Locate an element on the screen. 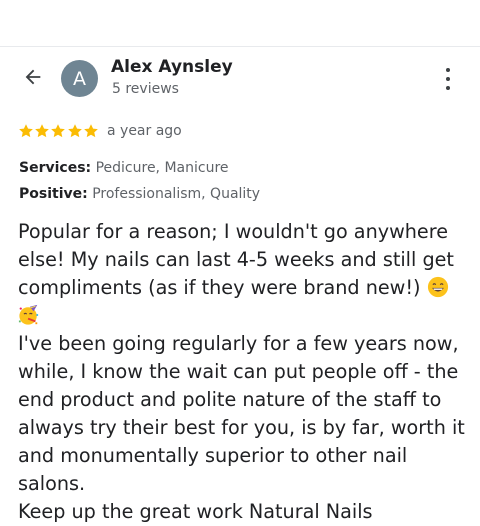 The width and height of the screenshot is (480, 526). positive-value: Professionalism, Quality is located at coordinates (176, 194).